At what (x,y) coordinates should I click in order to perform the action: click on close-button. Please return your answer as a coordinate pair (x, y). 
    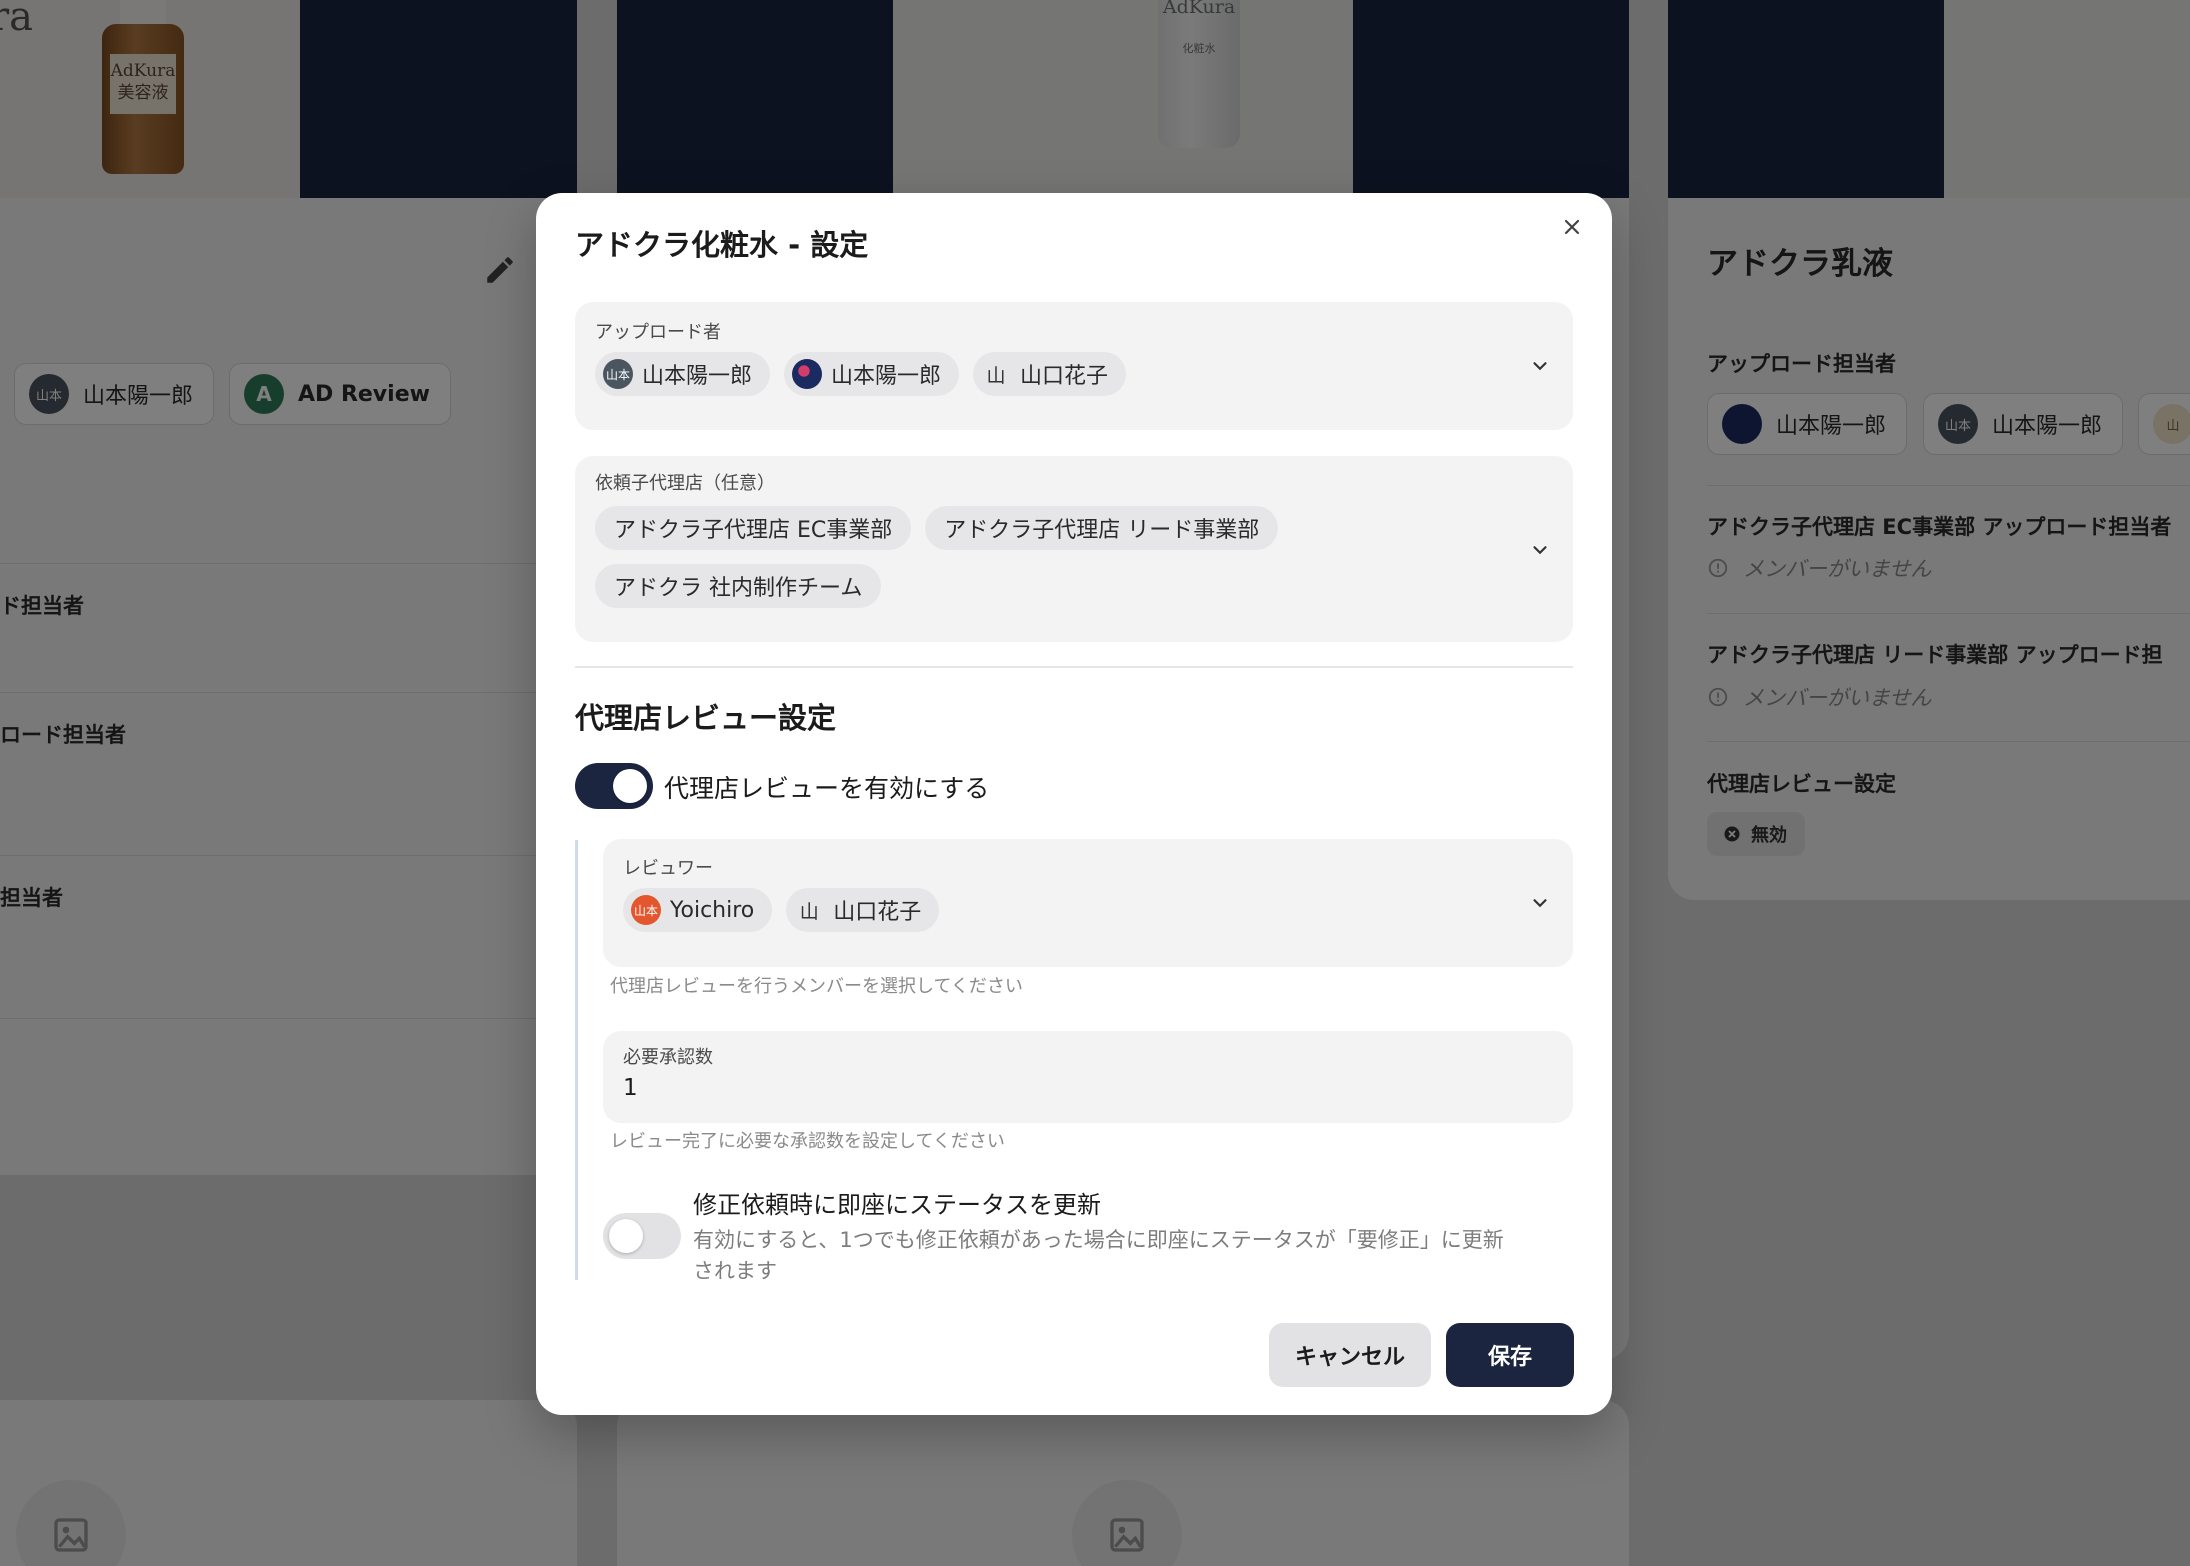
    Looking at the image, I should click on (1572, 227).